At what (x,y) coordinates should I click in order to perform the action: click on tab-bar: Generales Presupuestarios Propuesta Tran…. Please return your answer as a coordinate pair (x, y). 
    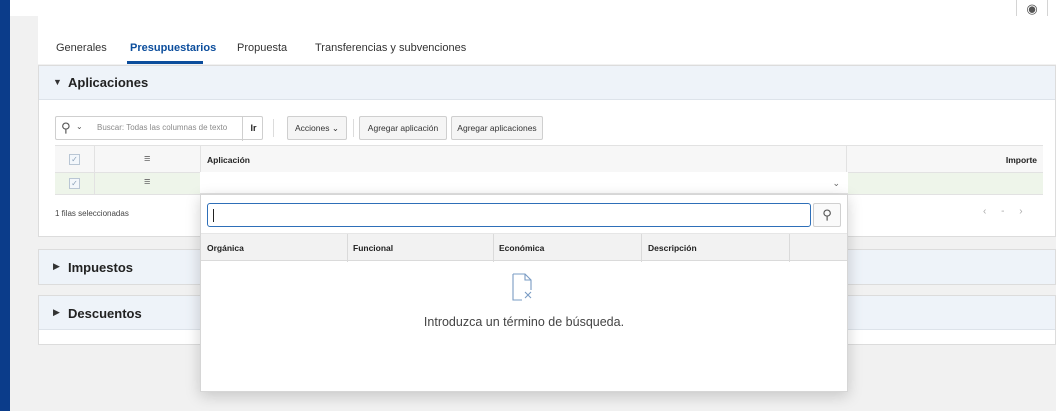
    Looking at the image, I should click on (547, 40).